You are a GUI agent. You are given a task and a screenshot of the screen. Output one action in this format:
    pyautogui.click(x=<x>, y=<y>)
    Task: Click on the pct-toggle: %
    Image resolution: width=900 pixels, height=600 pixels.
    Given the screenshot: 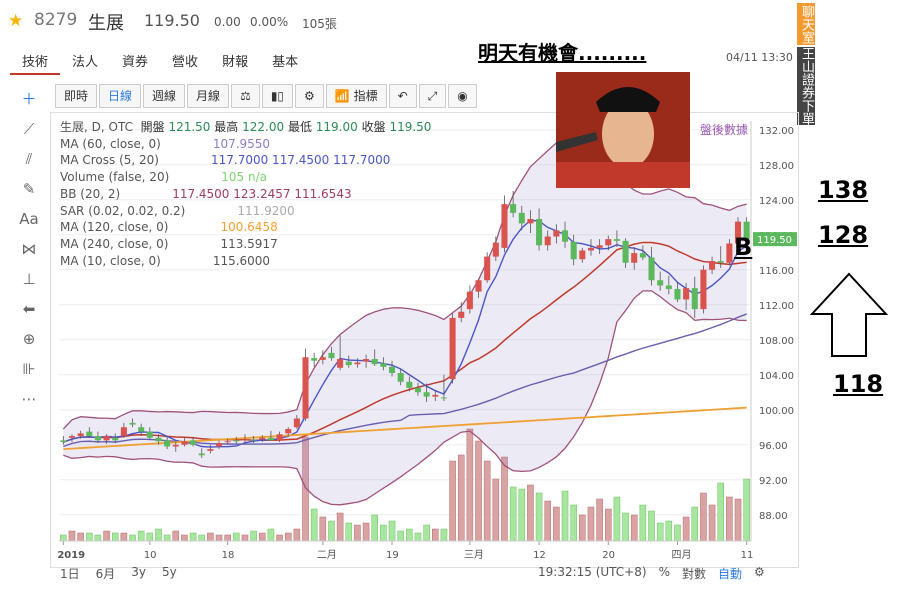 What is the action you would take?
    pyautogui.click(x=664, y=573)
    